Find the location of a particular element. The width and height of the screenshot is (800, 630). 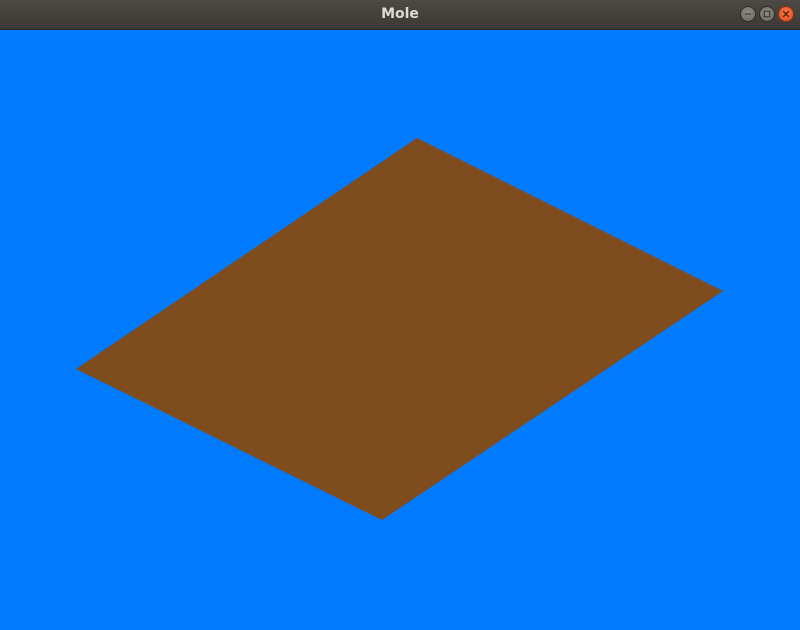

close-icon is located at coordinates (786, 14).